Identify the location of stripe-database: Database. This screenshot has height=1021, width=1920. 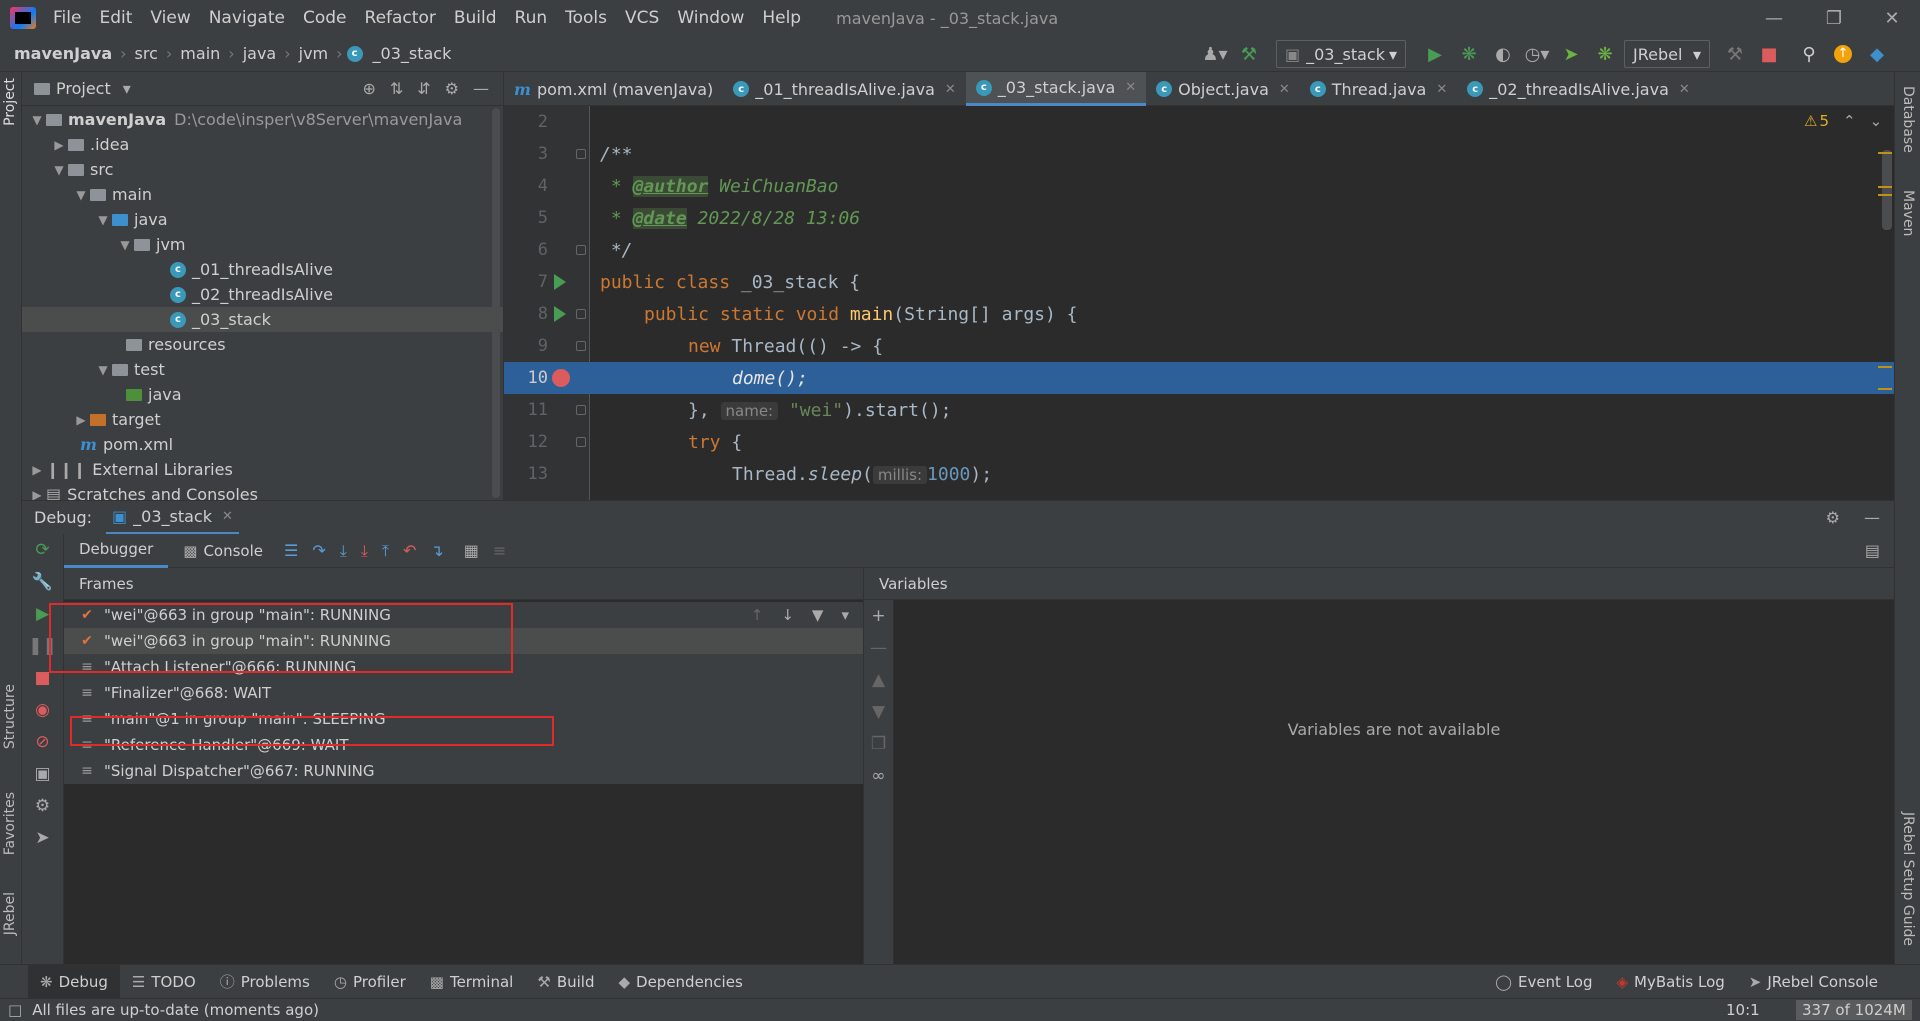
(1908, 119).